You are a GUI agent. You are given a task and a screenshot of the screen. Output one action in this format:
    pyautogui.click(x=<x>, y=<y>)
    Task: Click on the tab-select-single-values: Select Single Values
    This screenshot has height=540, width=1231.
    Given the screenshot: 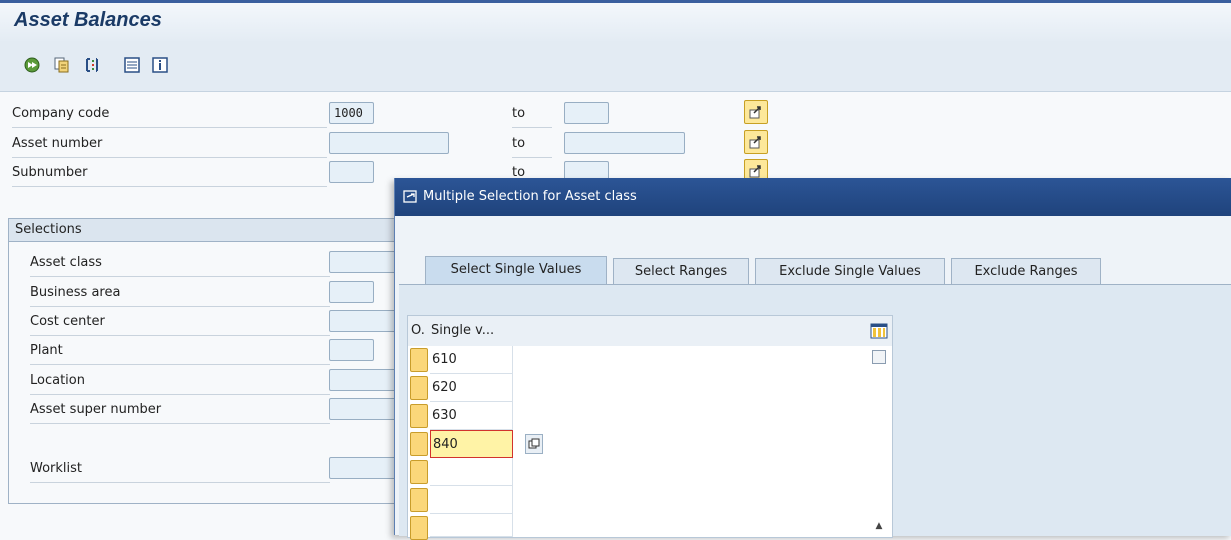 What is the action you would take?
    pyautogui.click(x=516, y=270)
    